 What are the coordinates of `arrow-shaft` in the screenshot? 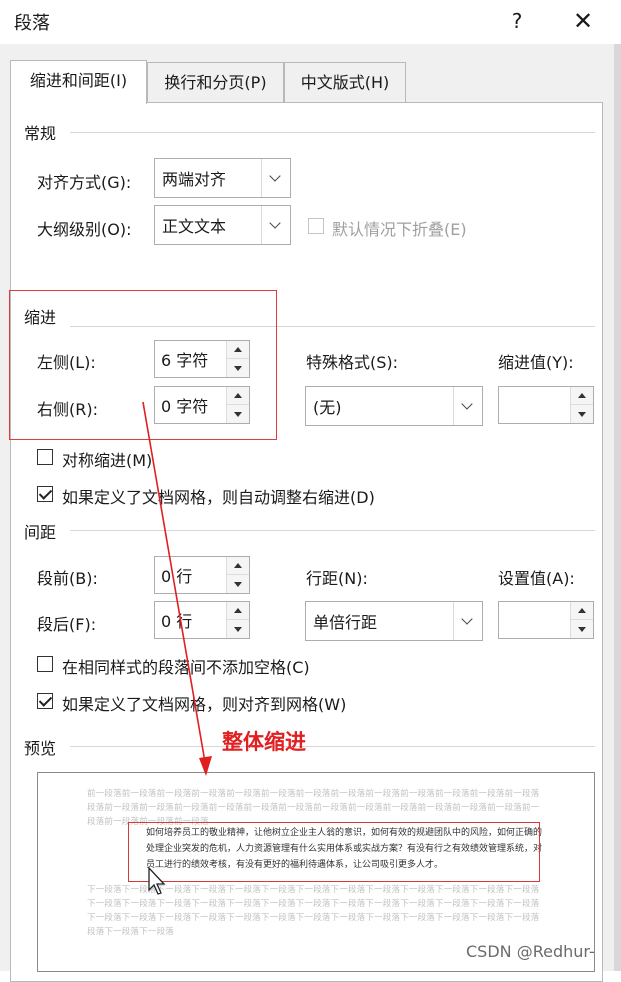 It's located at (174, 585).